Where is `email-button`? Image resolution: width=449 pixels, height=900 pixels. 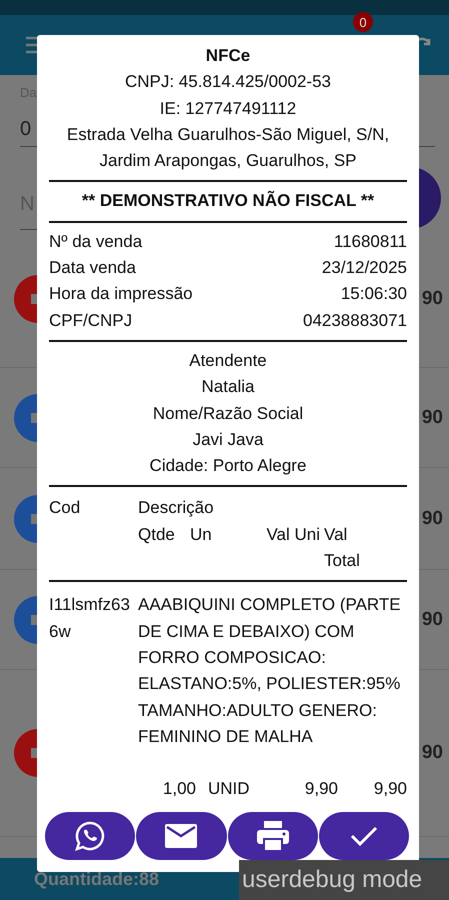 email-button is located at coordinates (181, 836).